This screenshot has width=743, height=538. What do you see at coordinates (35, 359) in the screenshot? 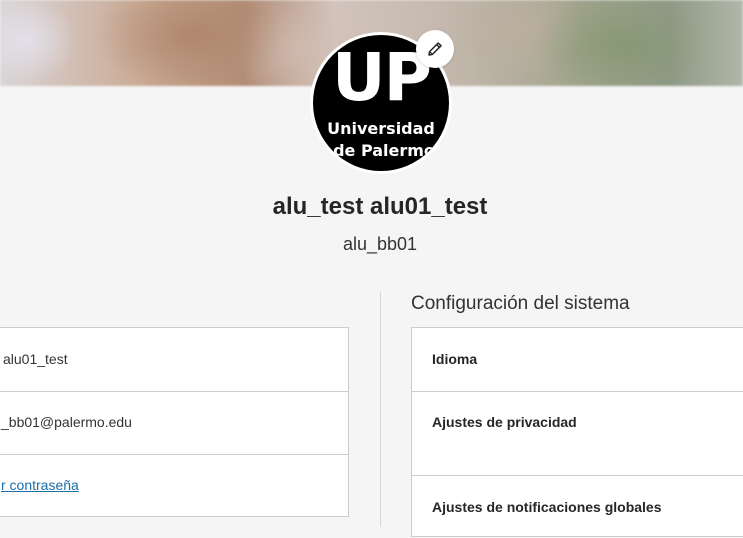
I see `last-name-value: alu01_test` at bounding box center [35, 359].